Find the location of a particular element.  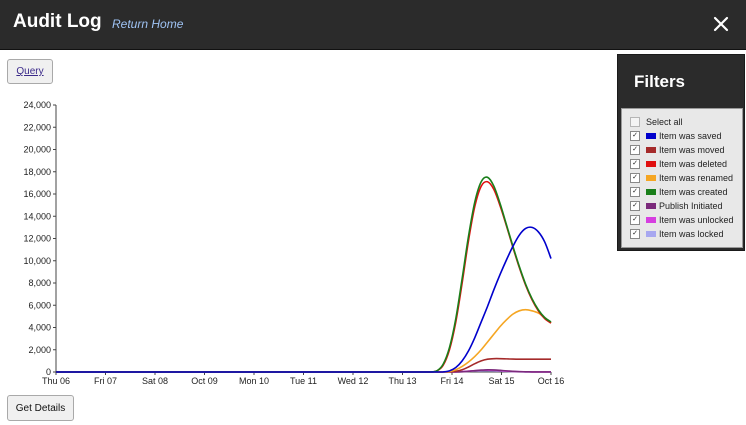

get-details-button: Get Details is located at coordinates (40, 408).